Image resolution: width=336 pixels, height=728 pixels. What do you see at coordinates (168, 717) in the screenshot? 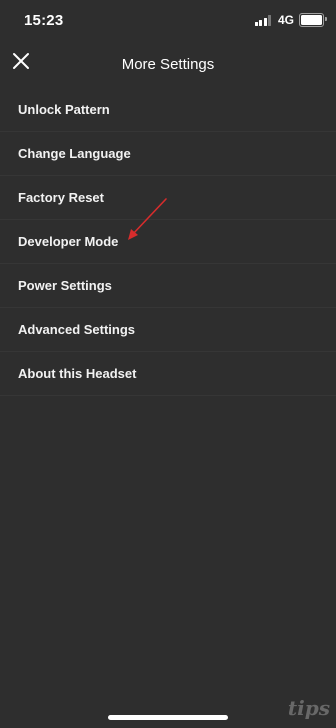
I see `home-indicator` at bounding box center [168, 717].